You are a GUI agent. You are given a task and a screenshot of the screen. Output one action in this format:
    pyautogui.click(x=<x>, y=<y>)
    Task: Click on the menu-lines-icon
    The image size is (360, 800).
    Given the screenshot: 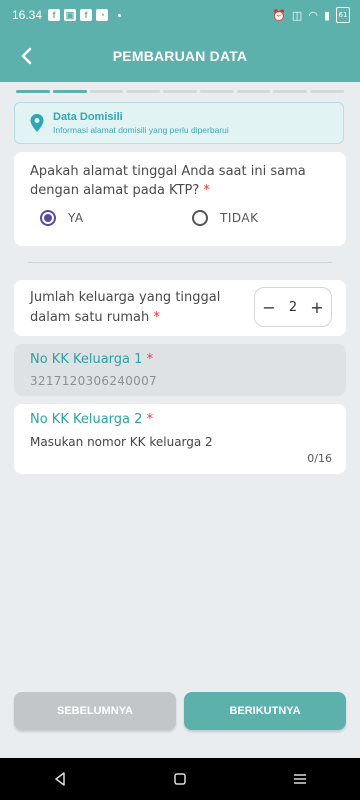 What is the action you would take?
    pyautogui.click(x=300, y=779)
    